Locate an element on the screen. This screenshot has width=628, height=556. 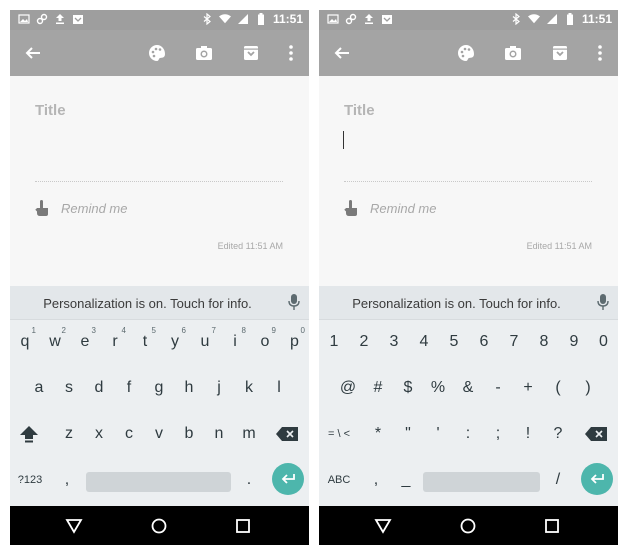
key-k: k is located at coordinates (249, 388).